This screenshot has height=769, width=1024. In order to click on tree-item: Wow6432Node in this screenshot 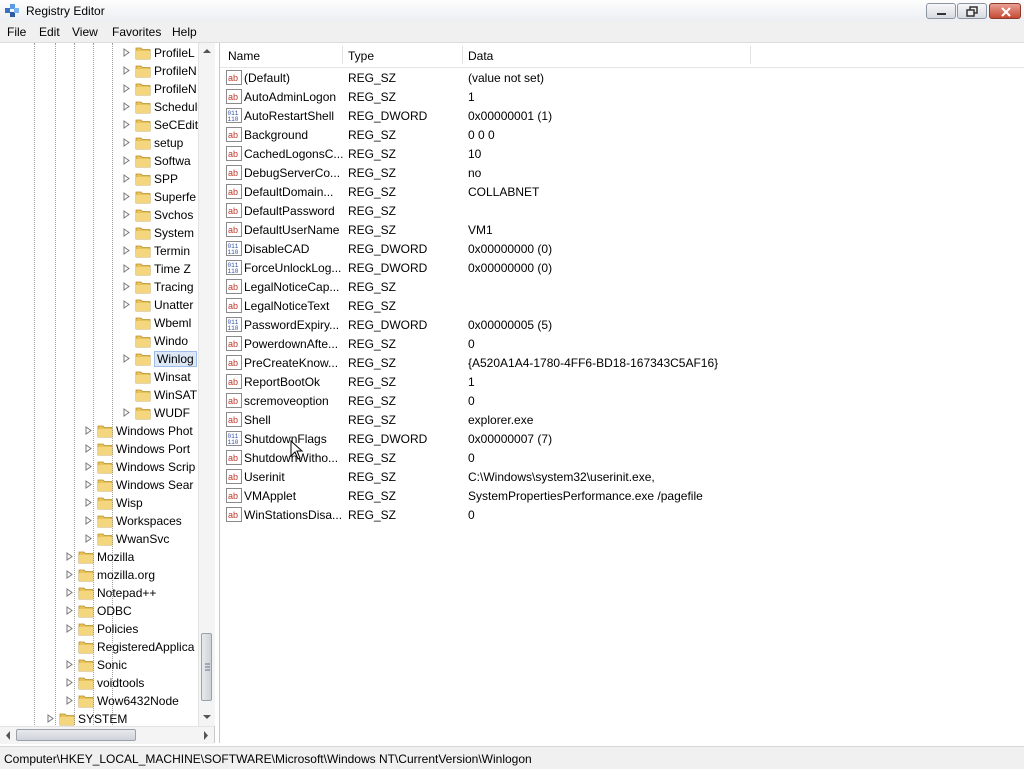, I will do `click(99, 701)`.